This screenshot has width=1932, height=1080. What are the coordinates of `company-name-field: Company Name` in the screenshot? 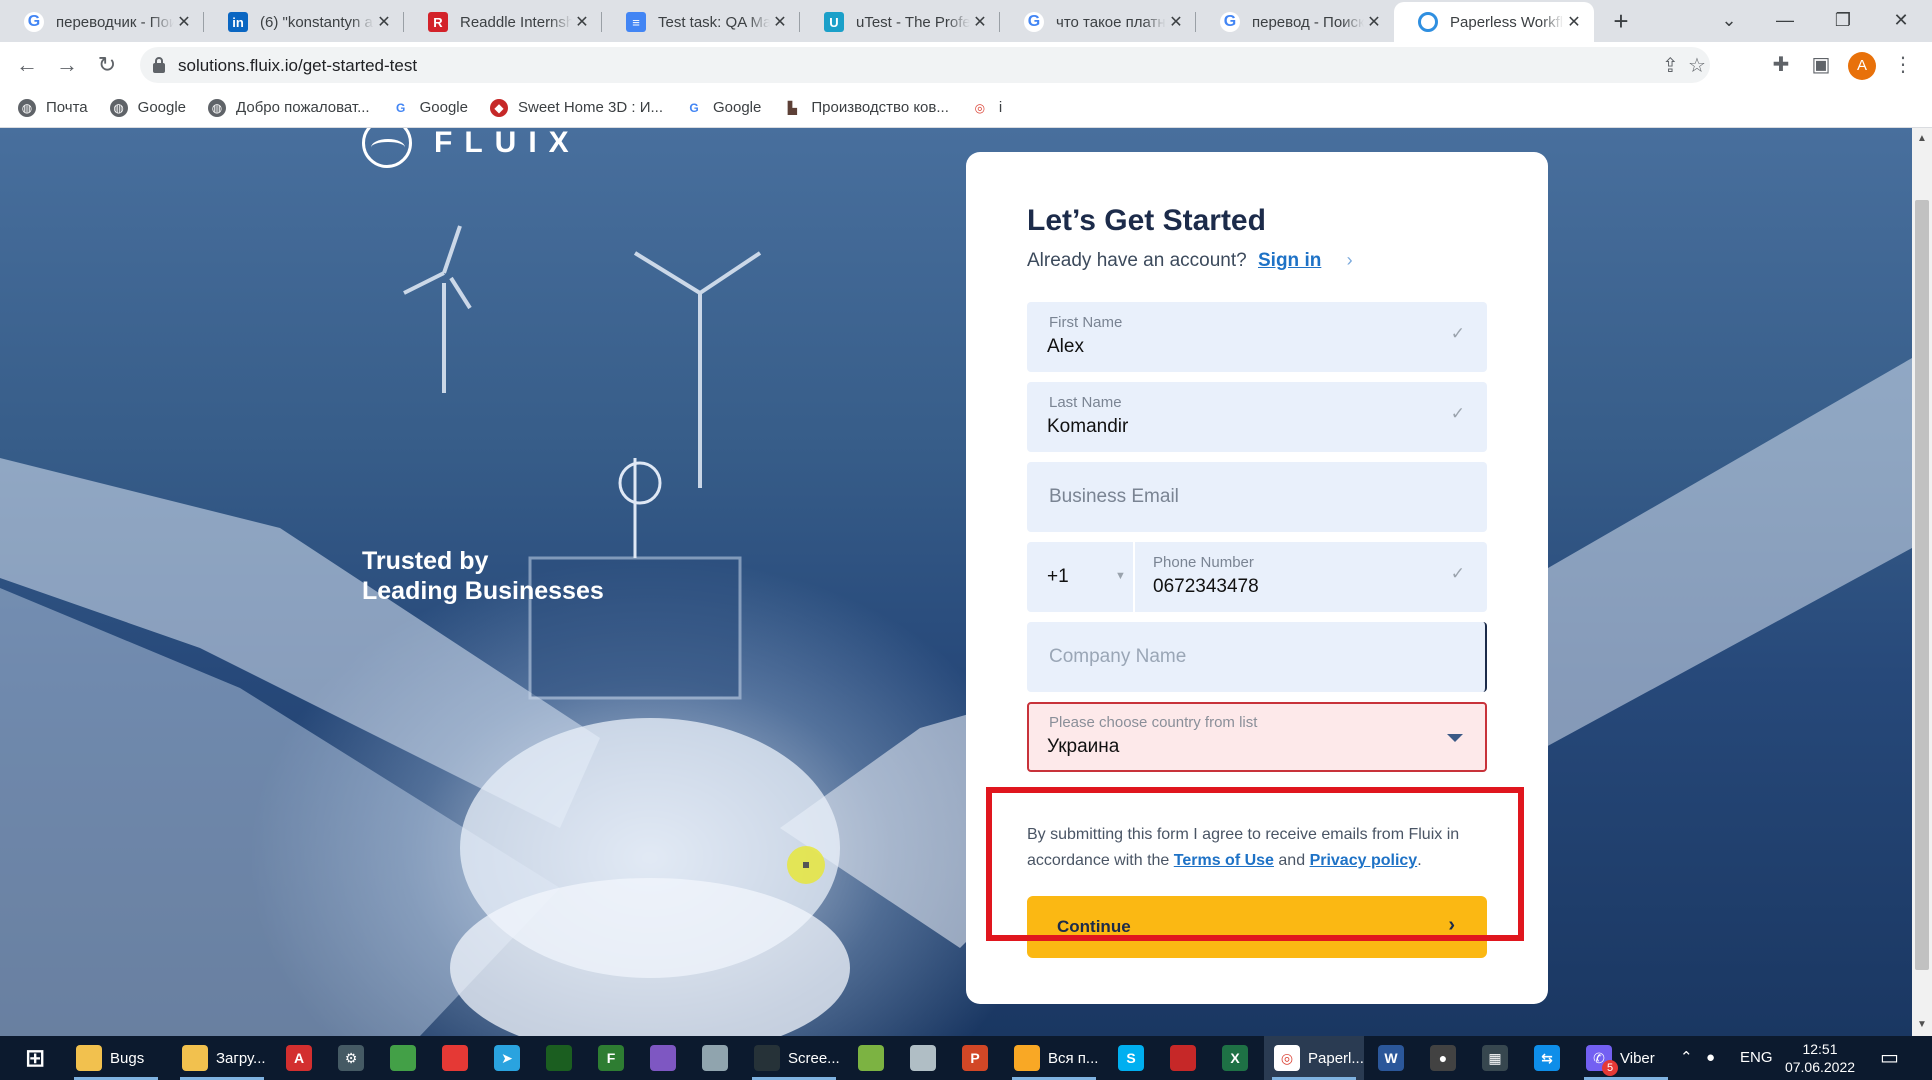 It's located at (1257, 657).